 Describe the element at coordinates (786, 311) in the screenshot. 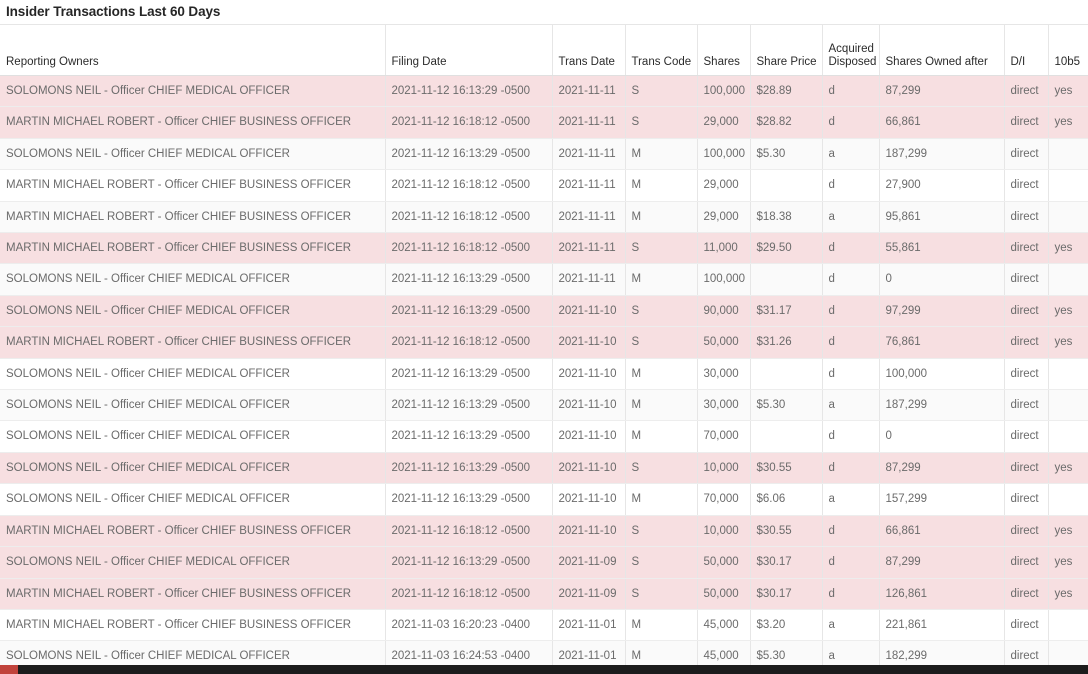

I see `cell-share-price: $31.17` at that location.